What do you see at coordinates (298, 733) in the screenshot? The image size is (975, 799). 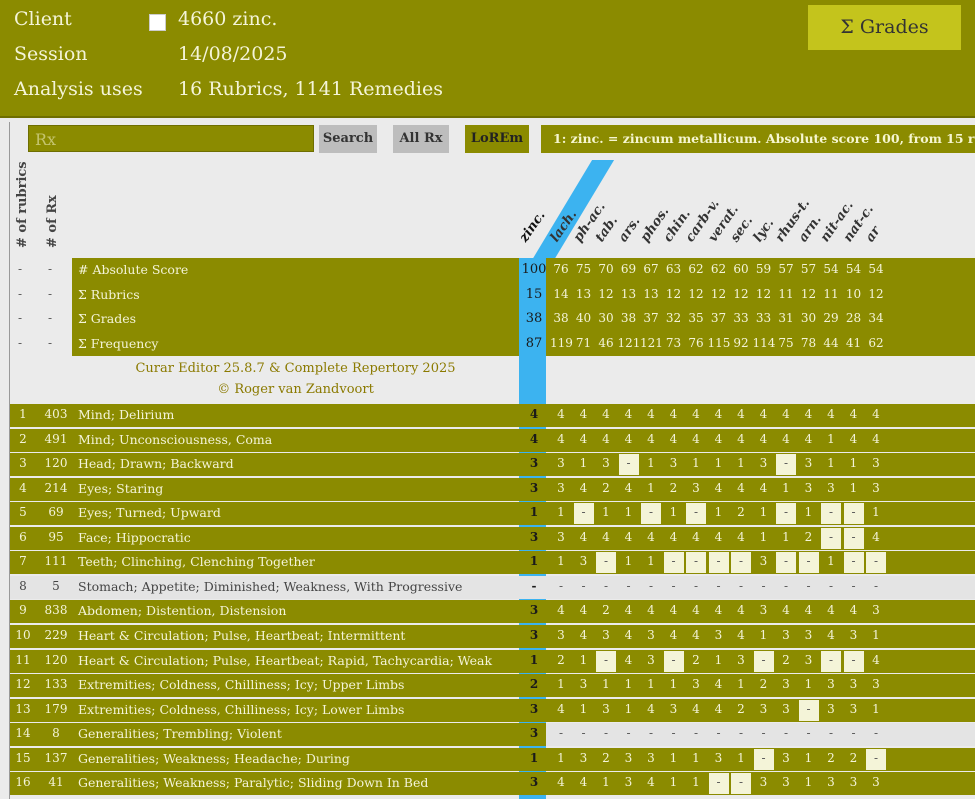 I see `rubric-label: Generalities; Trembling; Violent` at bounding box center [298, 733].